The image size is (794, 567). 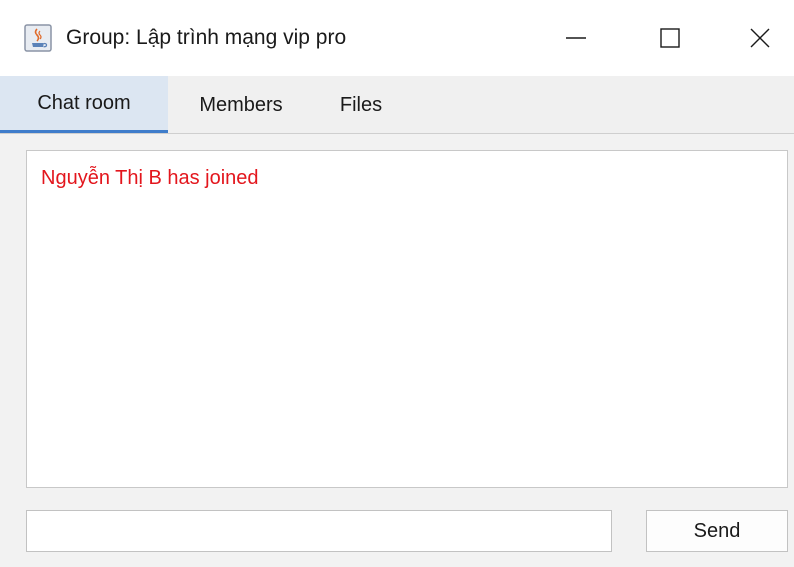 What do you see at coordinates (84, 105) in the screenshot?
I see `tab-chat-room: Chat room` at bounding box center [84, 105].